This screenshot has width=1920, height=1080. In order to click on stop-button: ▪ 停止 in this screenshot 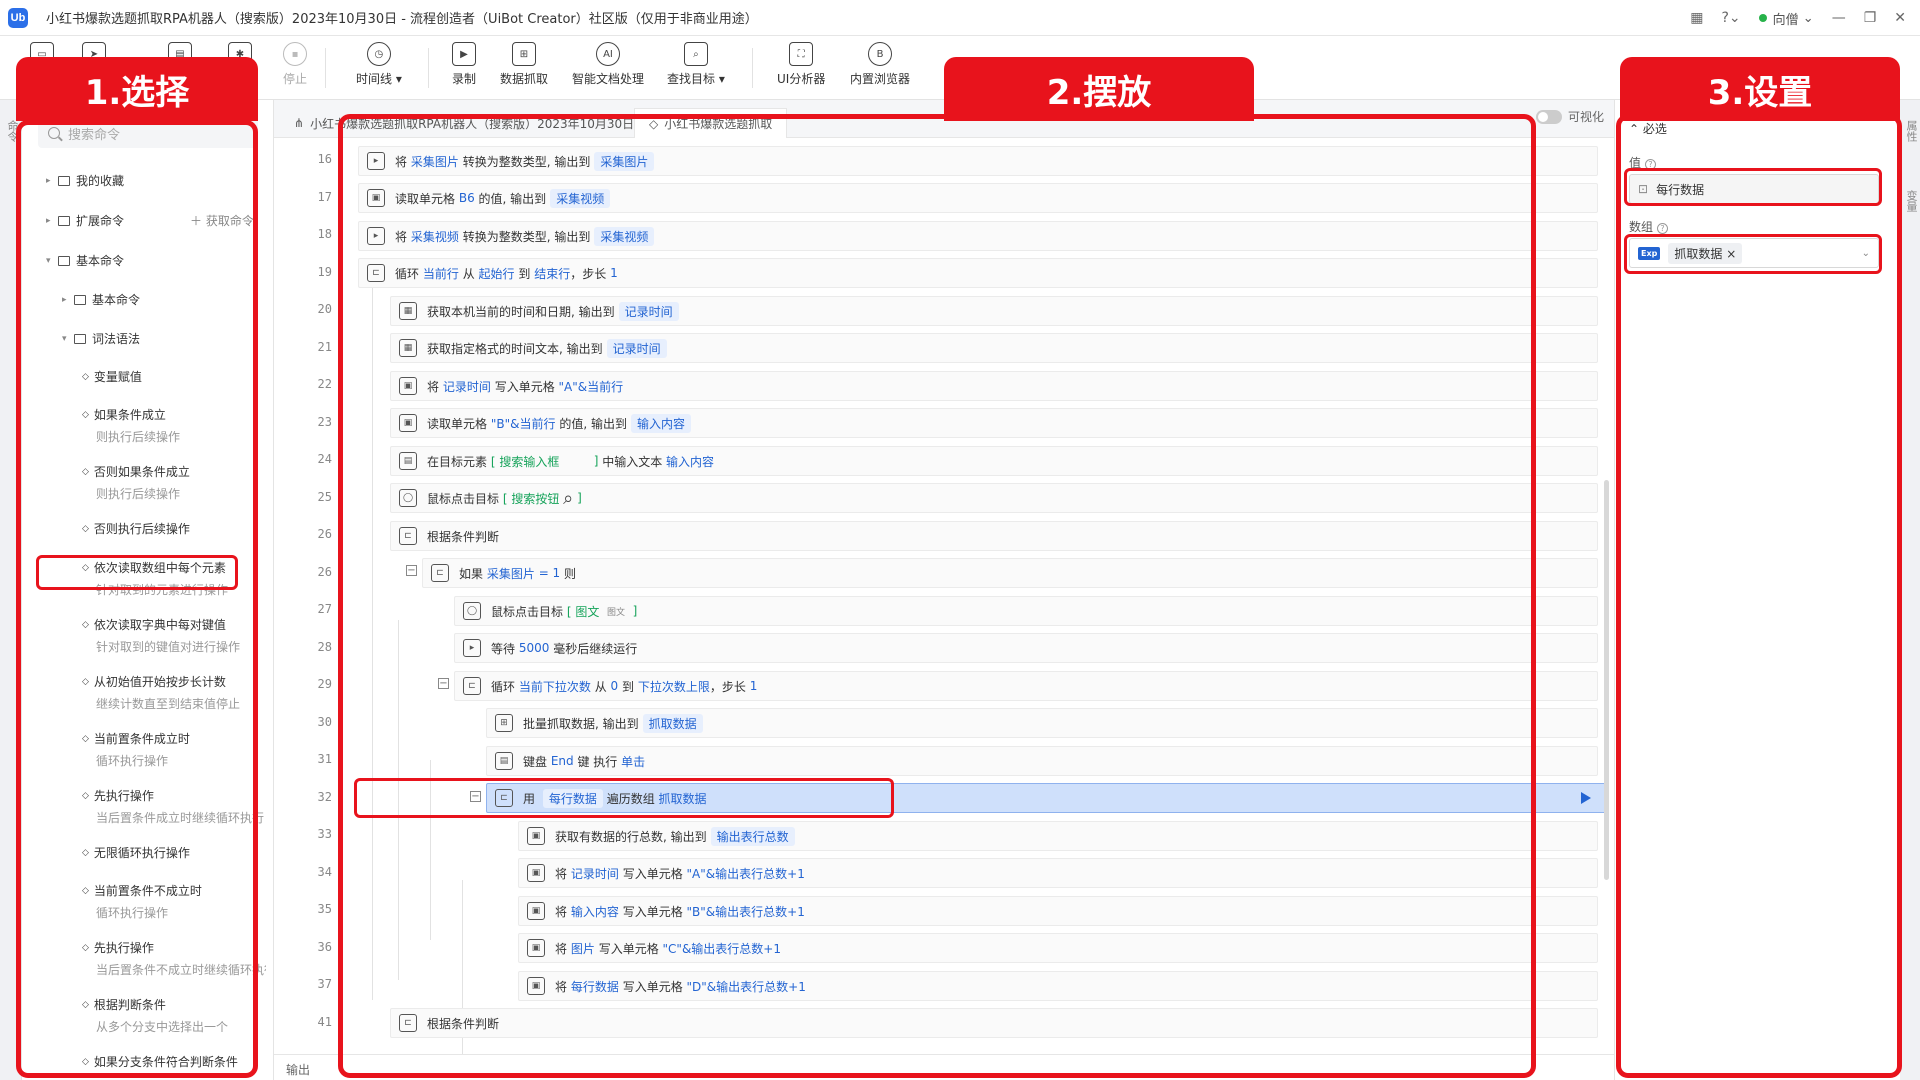, I will do `click(295, 64)`.